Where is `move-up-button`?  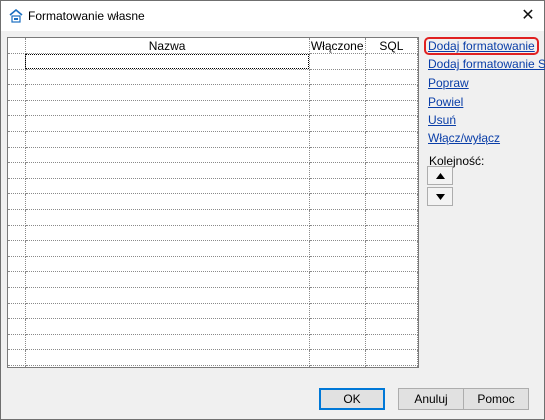 move-up-button is located at coordinates (440, 175).